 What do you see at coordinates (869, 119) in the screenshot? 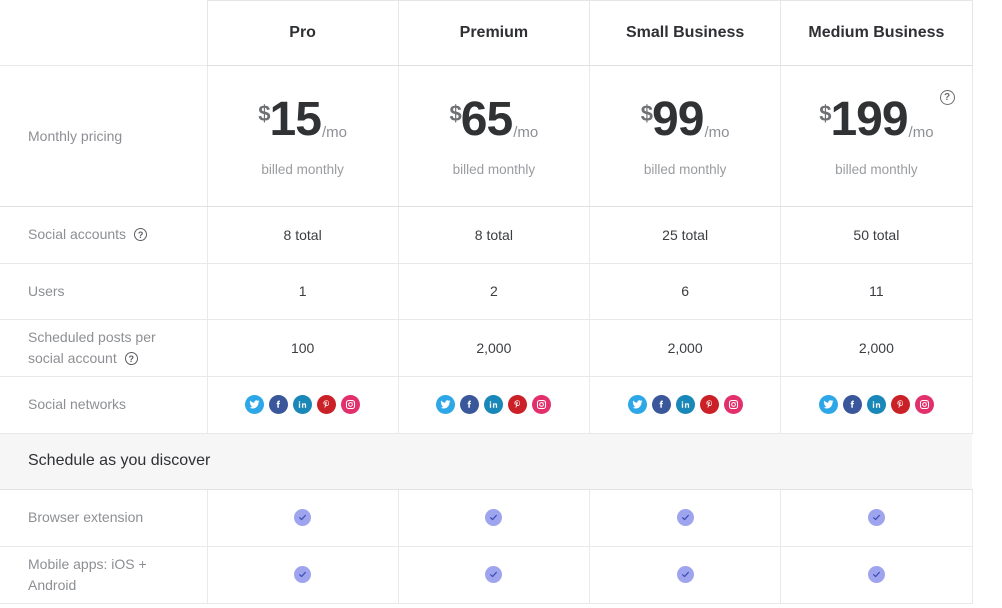
I see `price-amount-medium-business: 199` at bounding box center [869, 119].